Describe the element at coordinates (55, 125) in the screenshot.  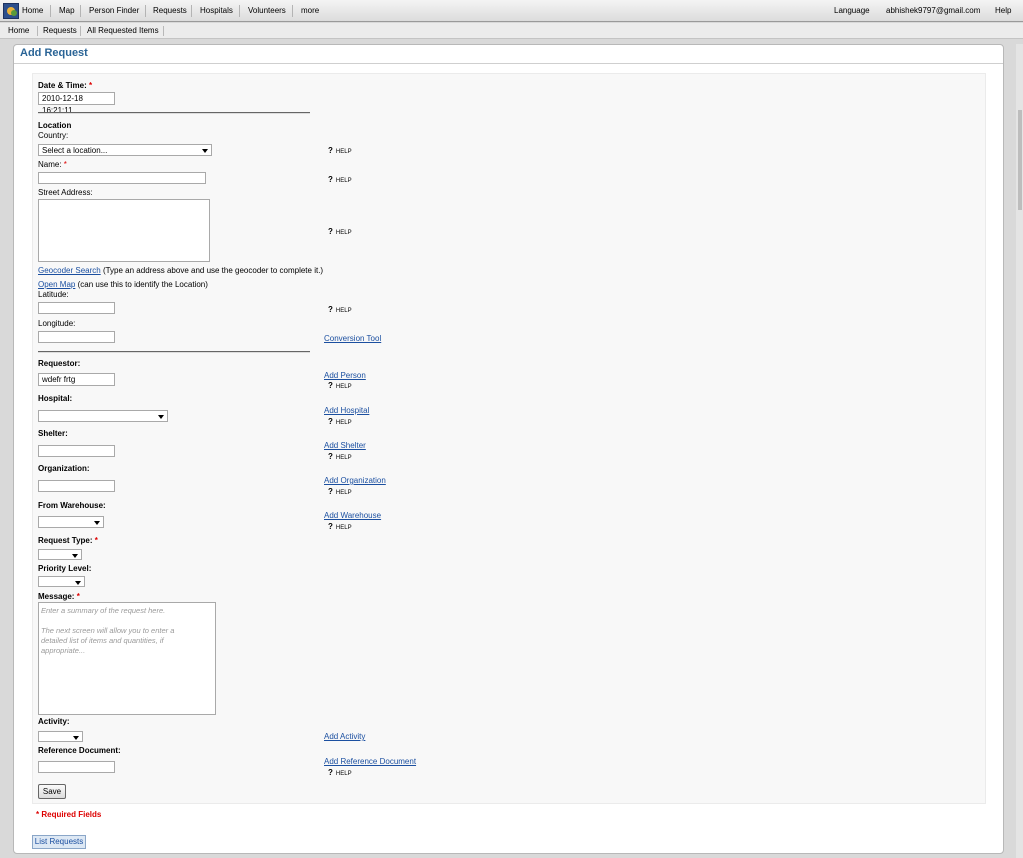
I see `location-heading: Location` at that location.